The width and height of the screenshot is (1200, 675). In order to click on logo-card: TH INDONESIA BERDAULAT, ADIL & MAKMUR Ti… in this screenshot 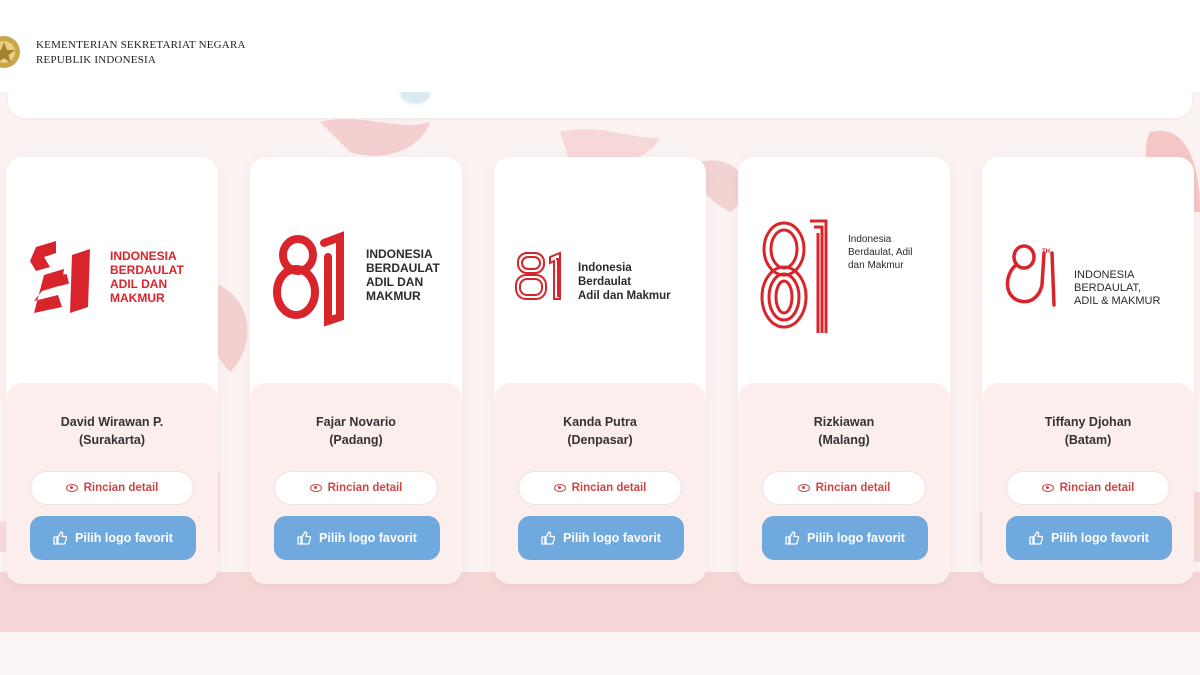, I will do `click(1088, 370)`.